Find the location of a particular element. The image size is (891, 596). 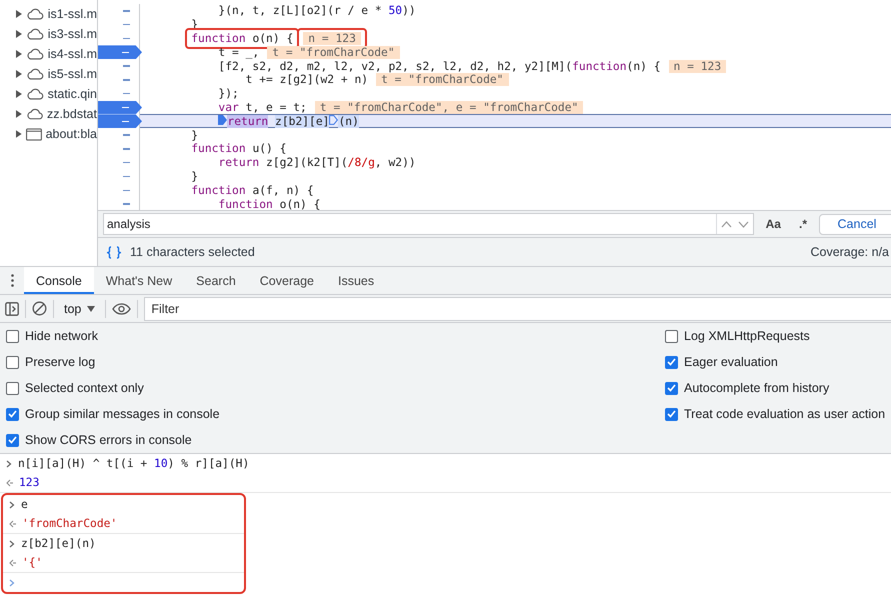

pretty-print-icon is located at coordinates (114, 252).